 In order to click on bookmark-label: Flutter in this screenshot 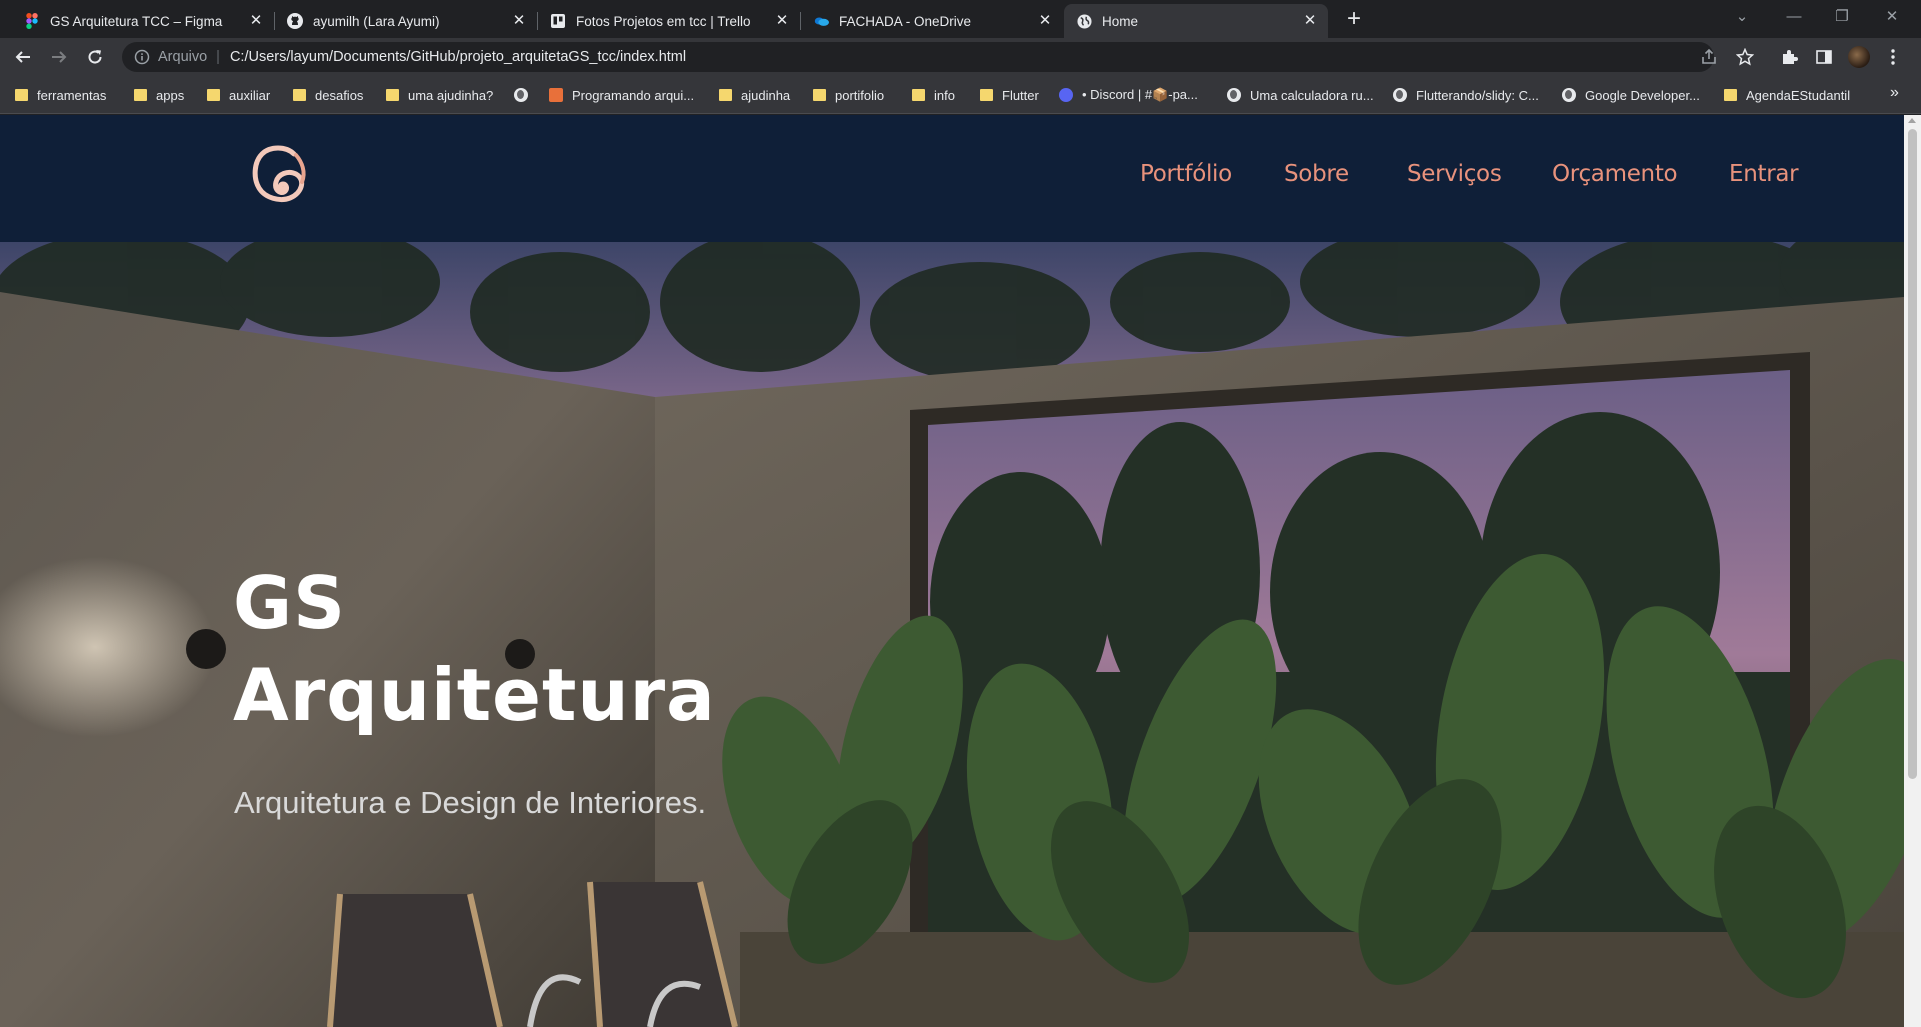, I will do `click(1020, 95)`.